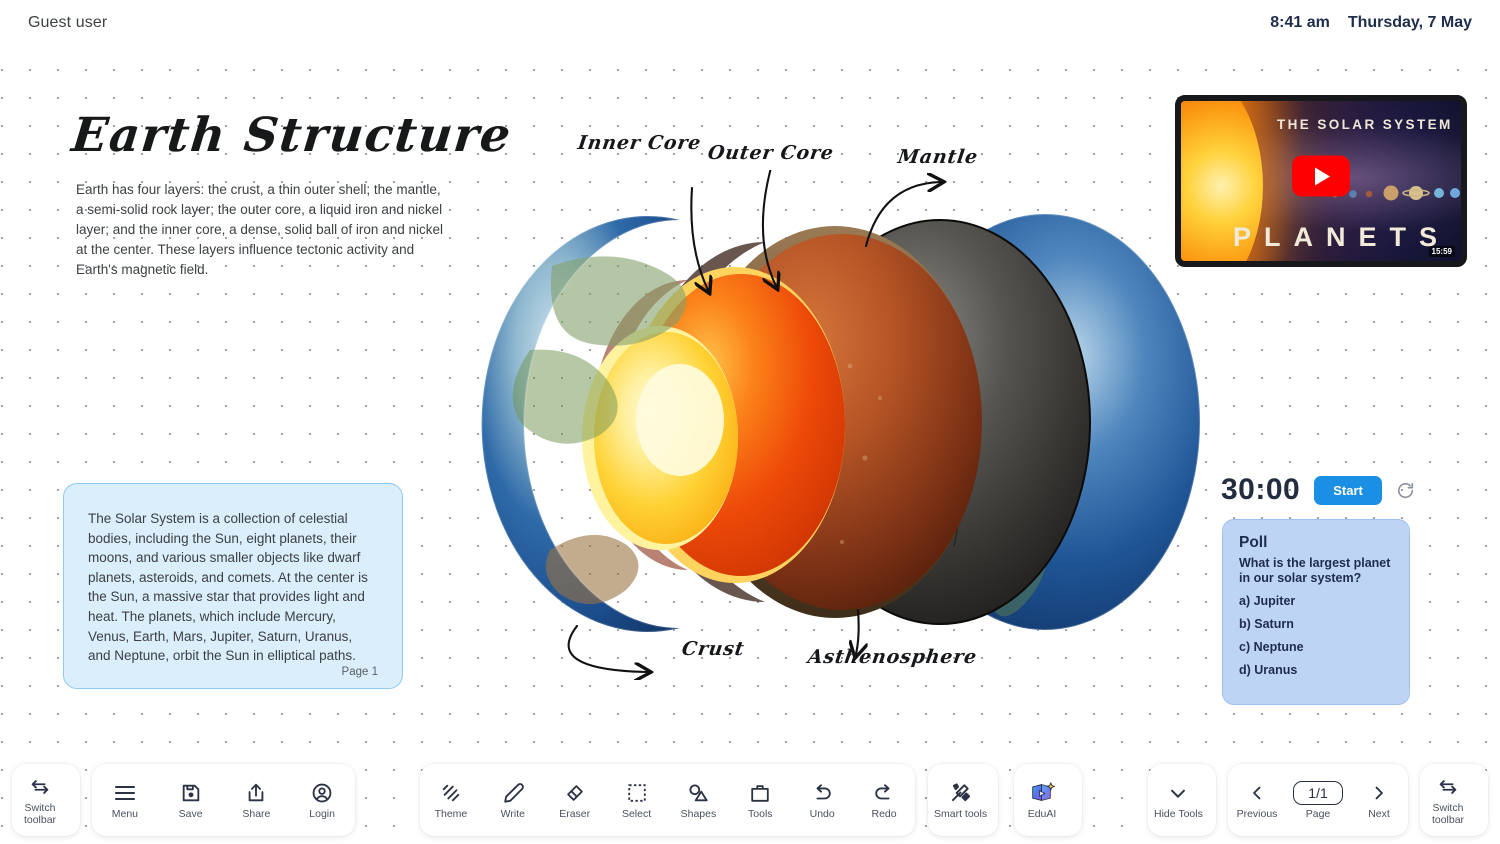 This screenshot has width=1500, height=844. What do you see at coordinates (960, 800) in the screenshot?
I see `smart-tools-button: Smart tools` at bounding box center [960, 800].